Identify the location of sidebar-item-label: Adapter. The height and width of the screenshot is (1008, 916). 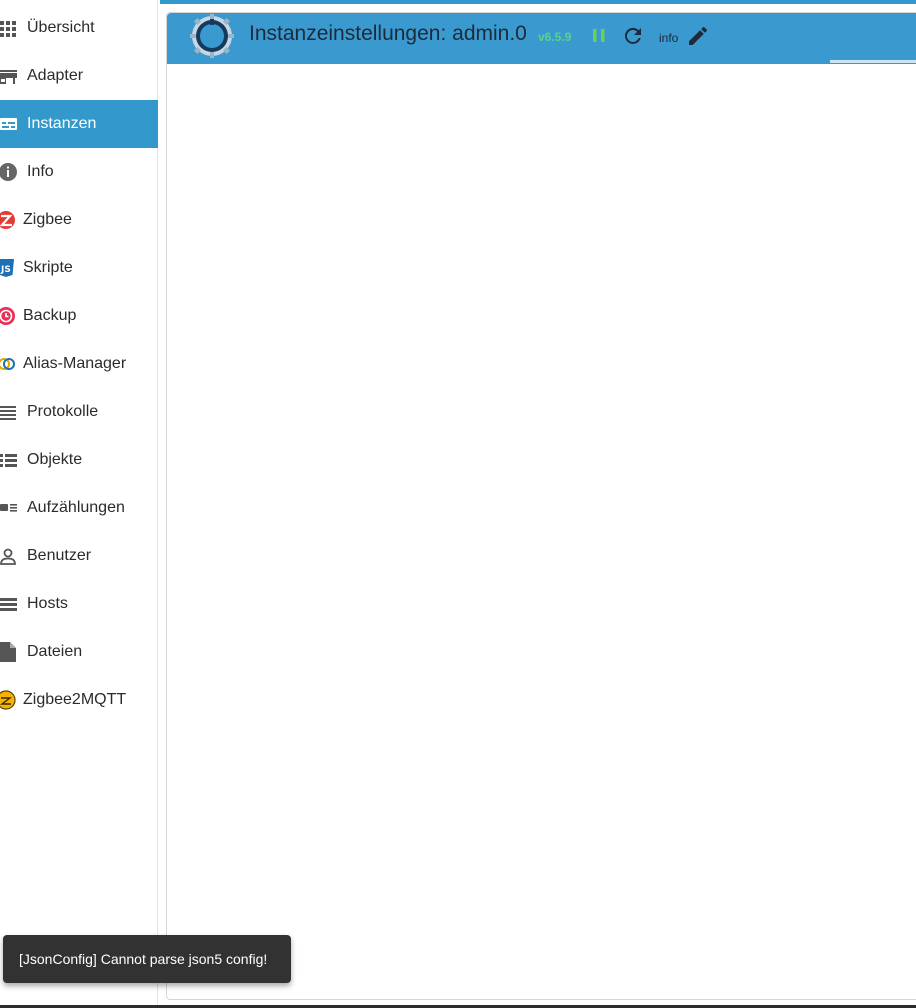
(55, 75).